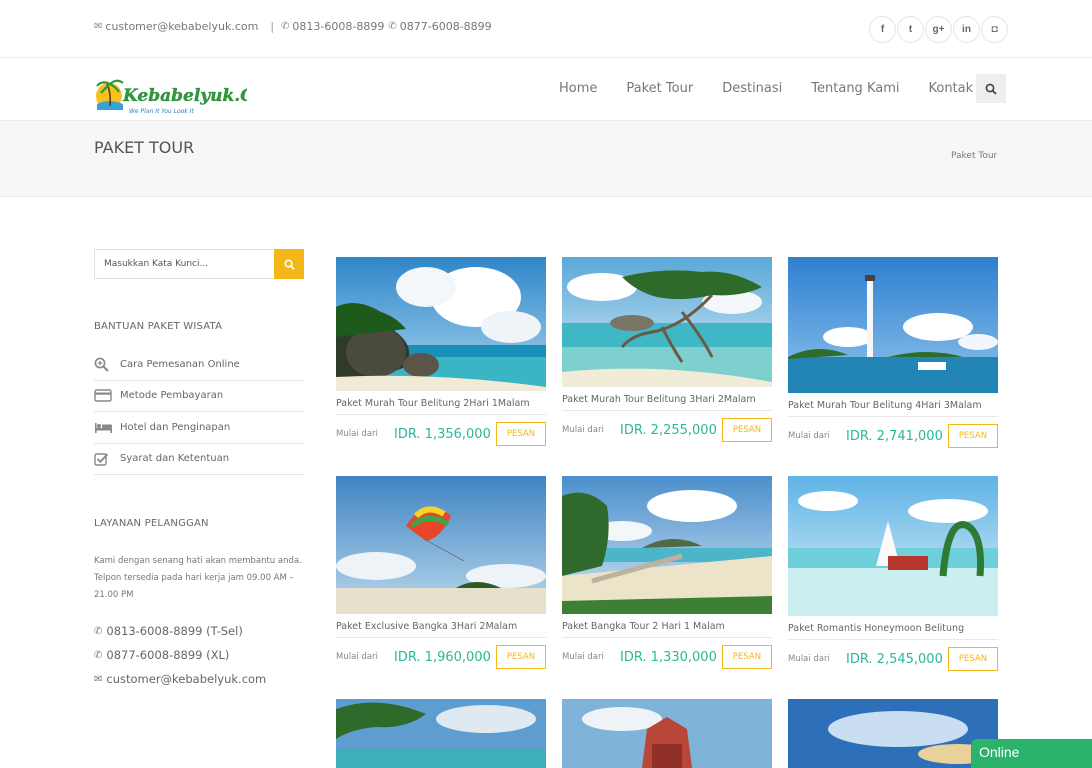 This screenshot has width=1092, height=768. Describe the element at coordinates (104, 395) in the screenshot. I see `credit-card-icon` at that location.